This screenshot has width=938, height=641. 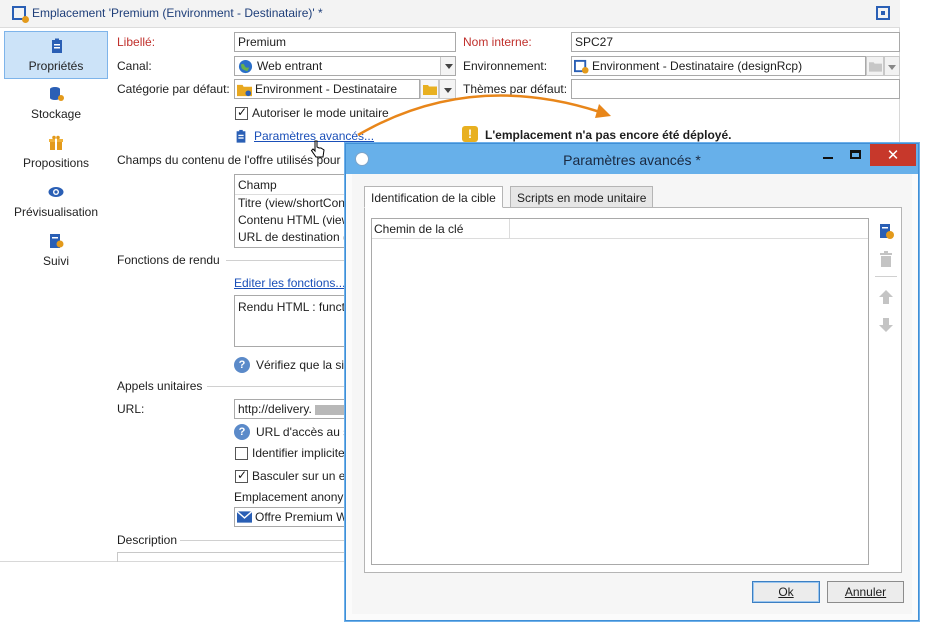 I want to click on url-help-text: URL d'accès au se, so click(x=306, y=432).